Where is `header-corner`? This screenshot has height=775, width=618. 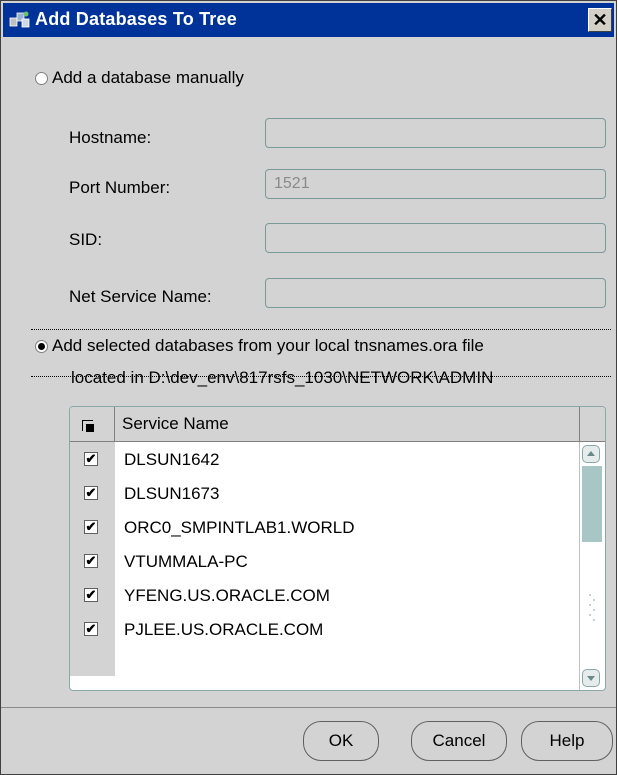
header-corner is located at coordinates (592, 424).